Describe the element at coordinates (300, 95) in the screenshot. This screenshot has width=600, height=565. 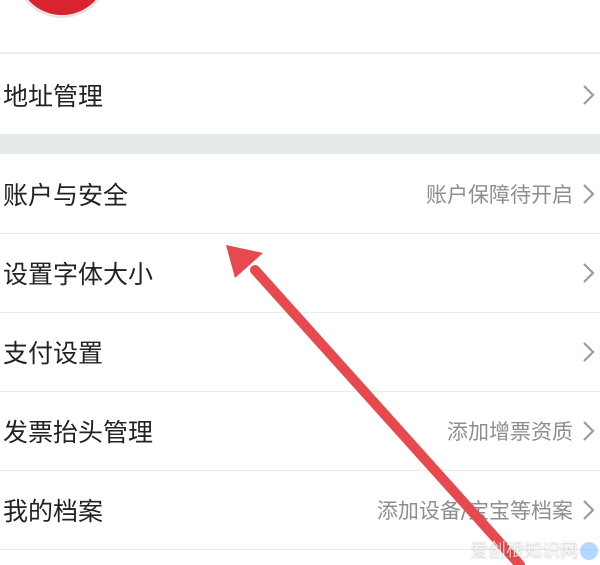
I see `address-management-row: 地址管理` at that location.